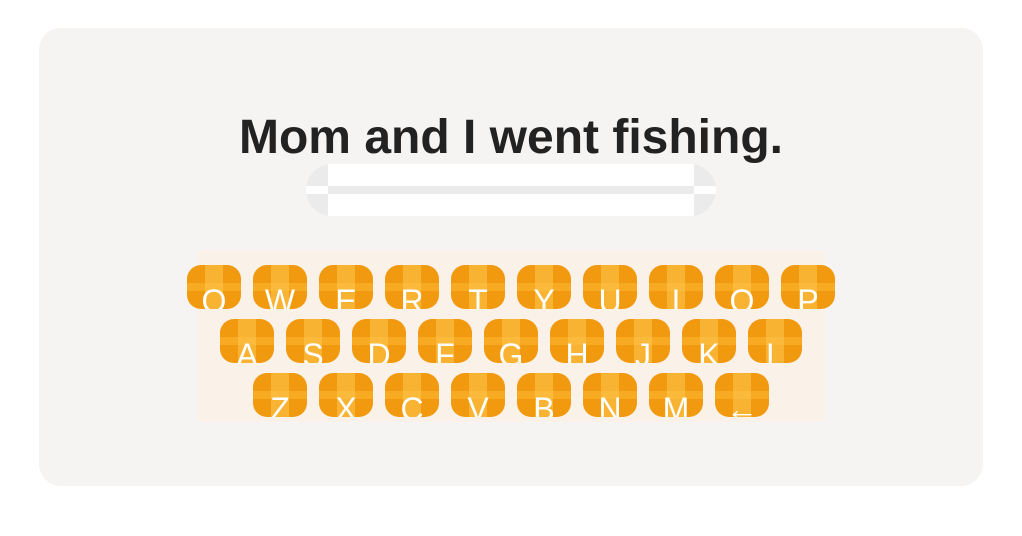  What do you see at coordinates (577, 350) in the screenshot?
I see `key-label: H` at bounding box center [577, 350].